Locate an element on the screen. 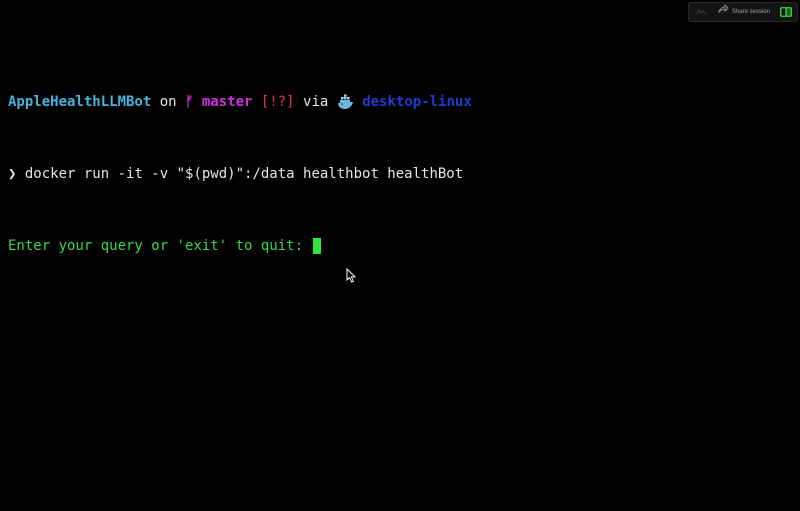  prompt-via: via is located at coordinates (315, 102).